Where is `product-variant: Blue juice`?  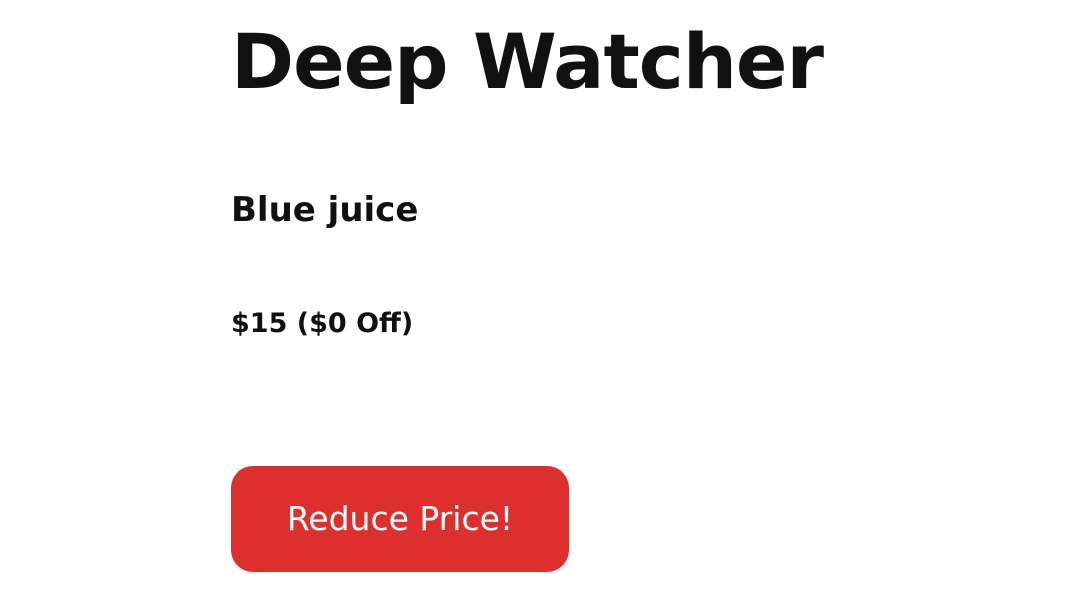 product-variant: Blue juice is located at coordinates (325, 210).